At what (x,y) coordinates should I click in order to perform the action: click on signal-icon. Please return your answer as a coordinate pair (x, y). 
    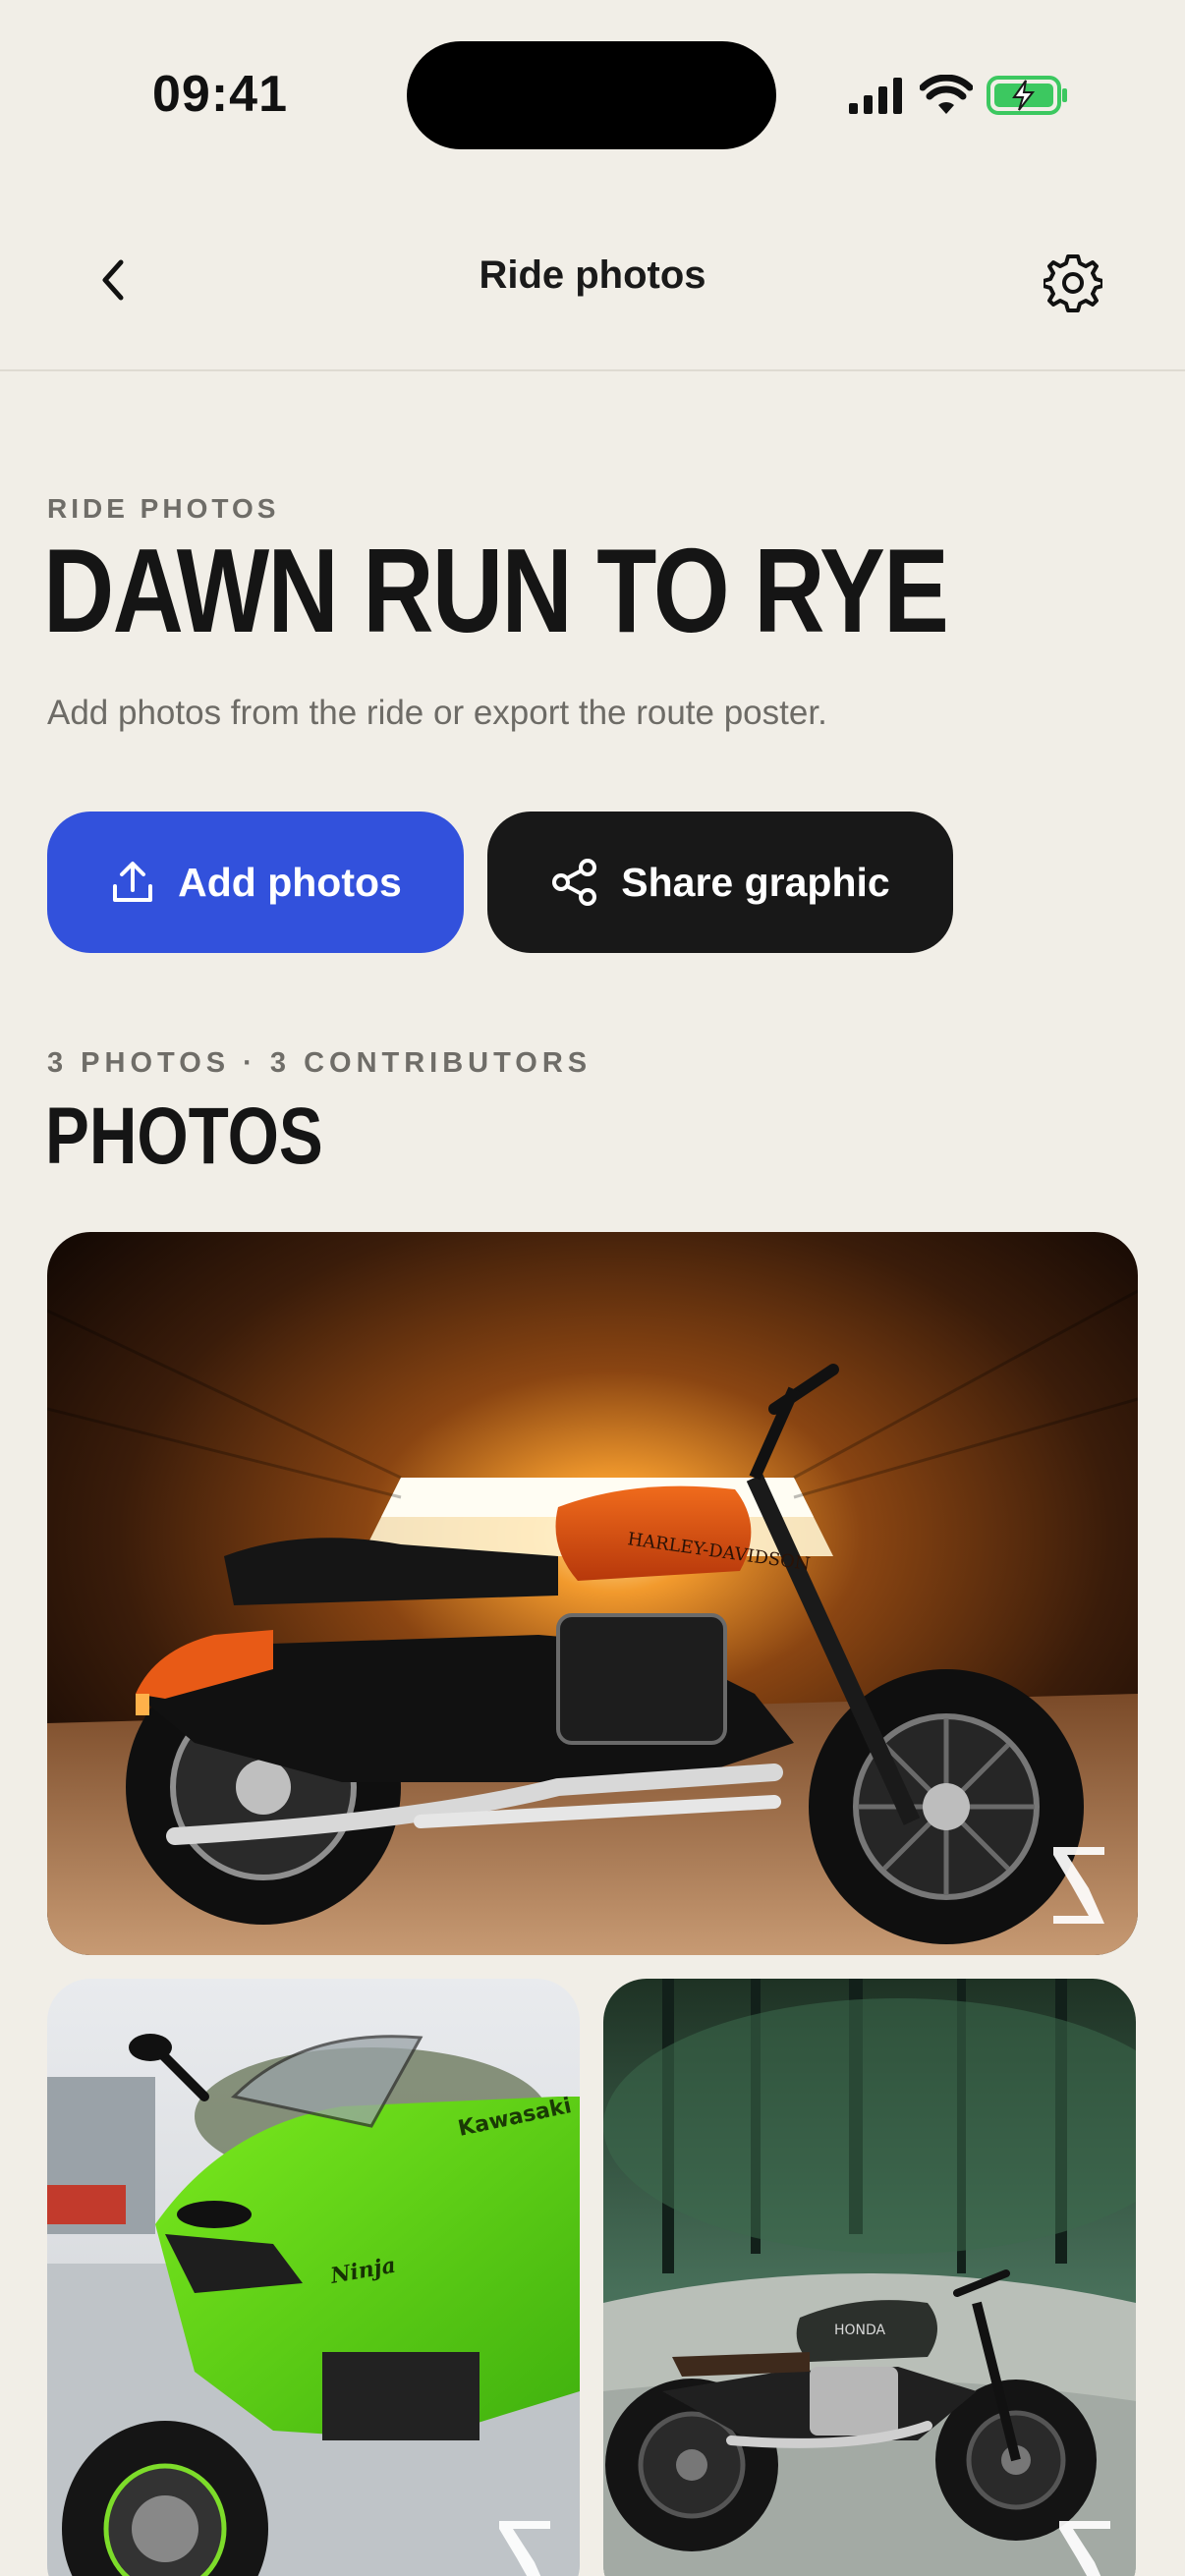
    Looking at the image, I should click on (876, 96).